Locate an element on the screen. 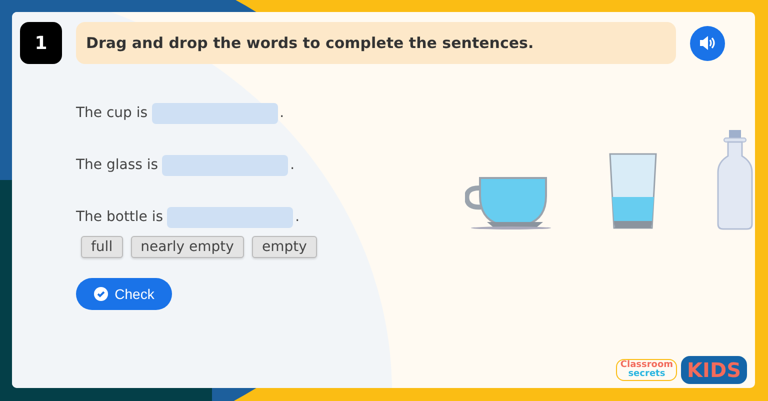 The width and height of the screenshot is (768, 401). sentence-text: The cup is is located at coordinates (112, 113).